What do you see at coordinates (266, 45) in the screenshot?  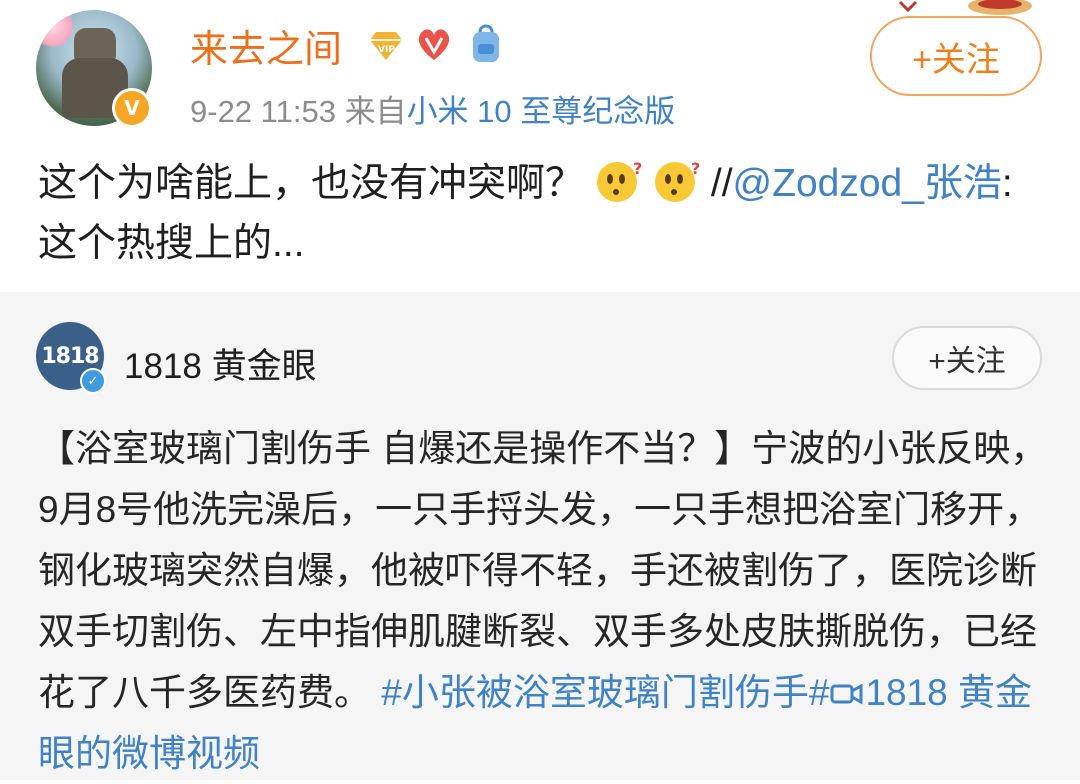 I see `username: 来去之间` at bounding box center [266, 45].